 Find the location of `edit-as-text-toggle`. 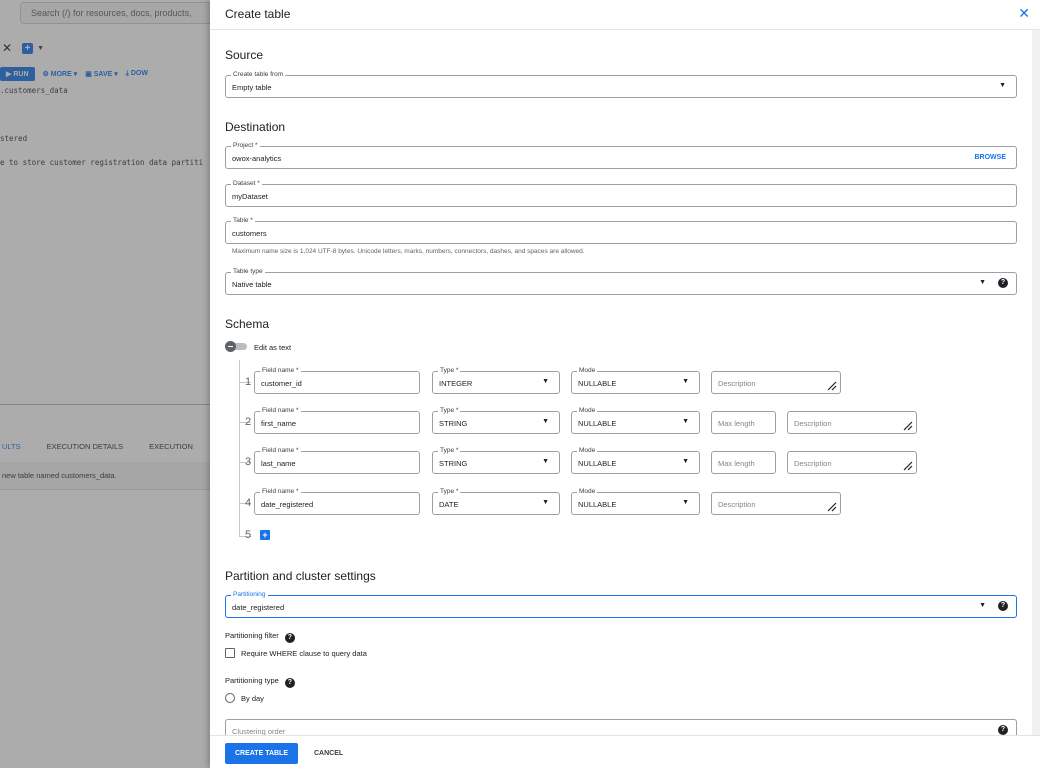

edit-as-text-toggle is located at coordinates (236, 346).